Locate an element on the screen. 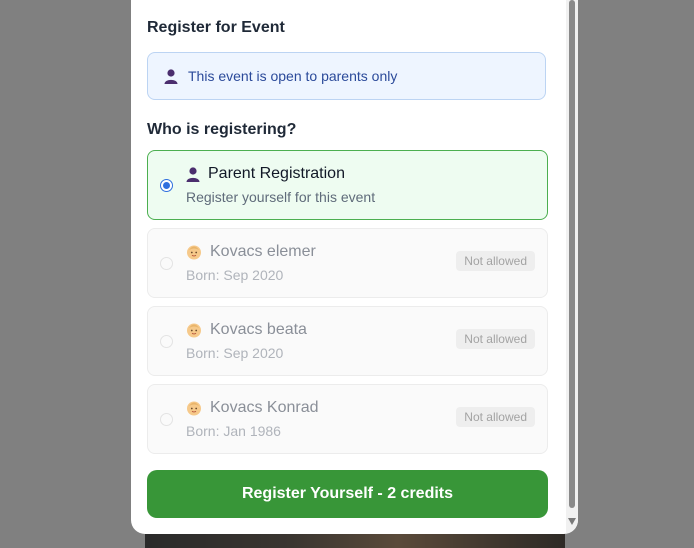 The width and height of the screenshot is (694, 548). modal-title: Register for Event is located at coordinates (216, 27).